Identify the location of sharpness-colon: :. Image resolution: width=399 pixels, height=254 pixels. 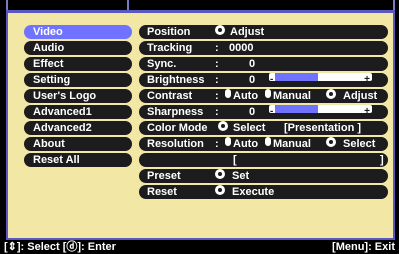
(217, 112).